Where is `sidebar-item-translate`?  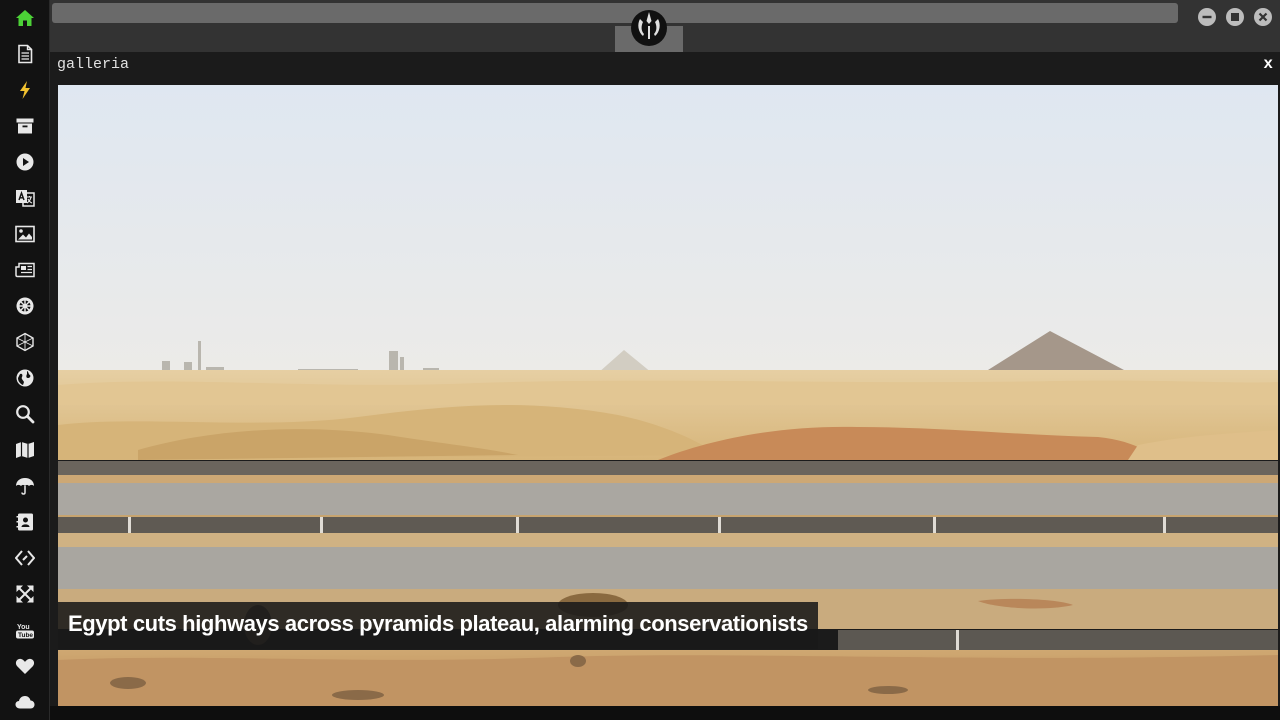
sidebar-item-translate is located at coordinates (25, 198).